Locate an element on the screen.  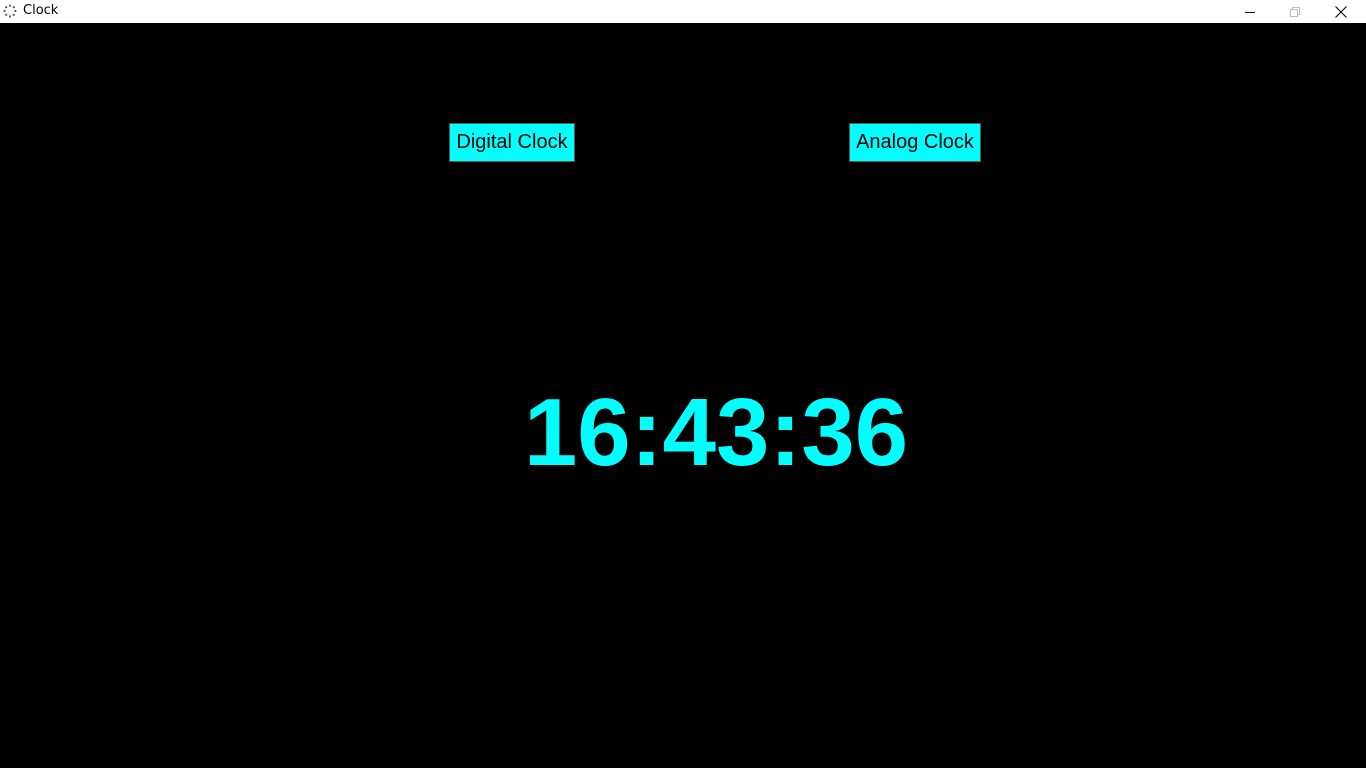
clock-loading-icon is located at coordinates (10, 11).